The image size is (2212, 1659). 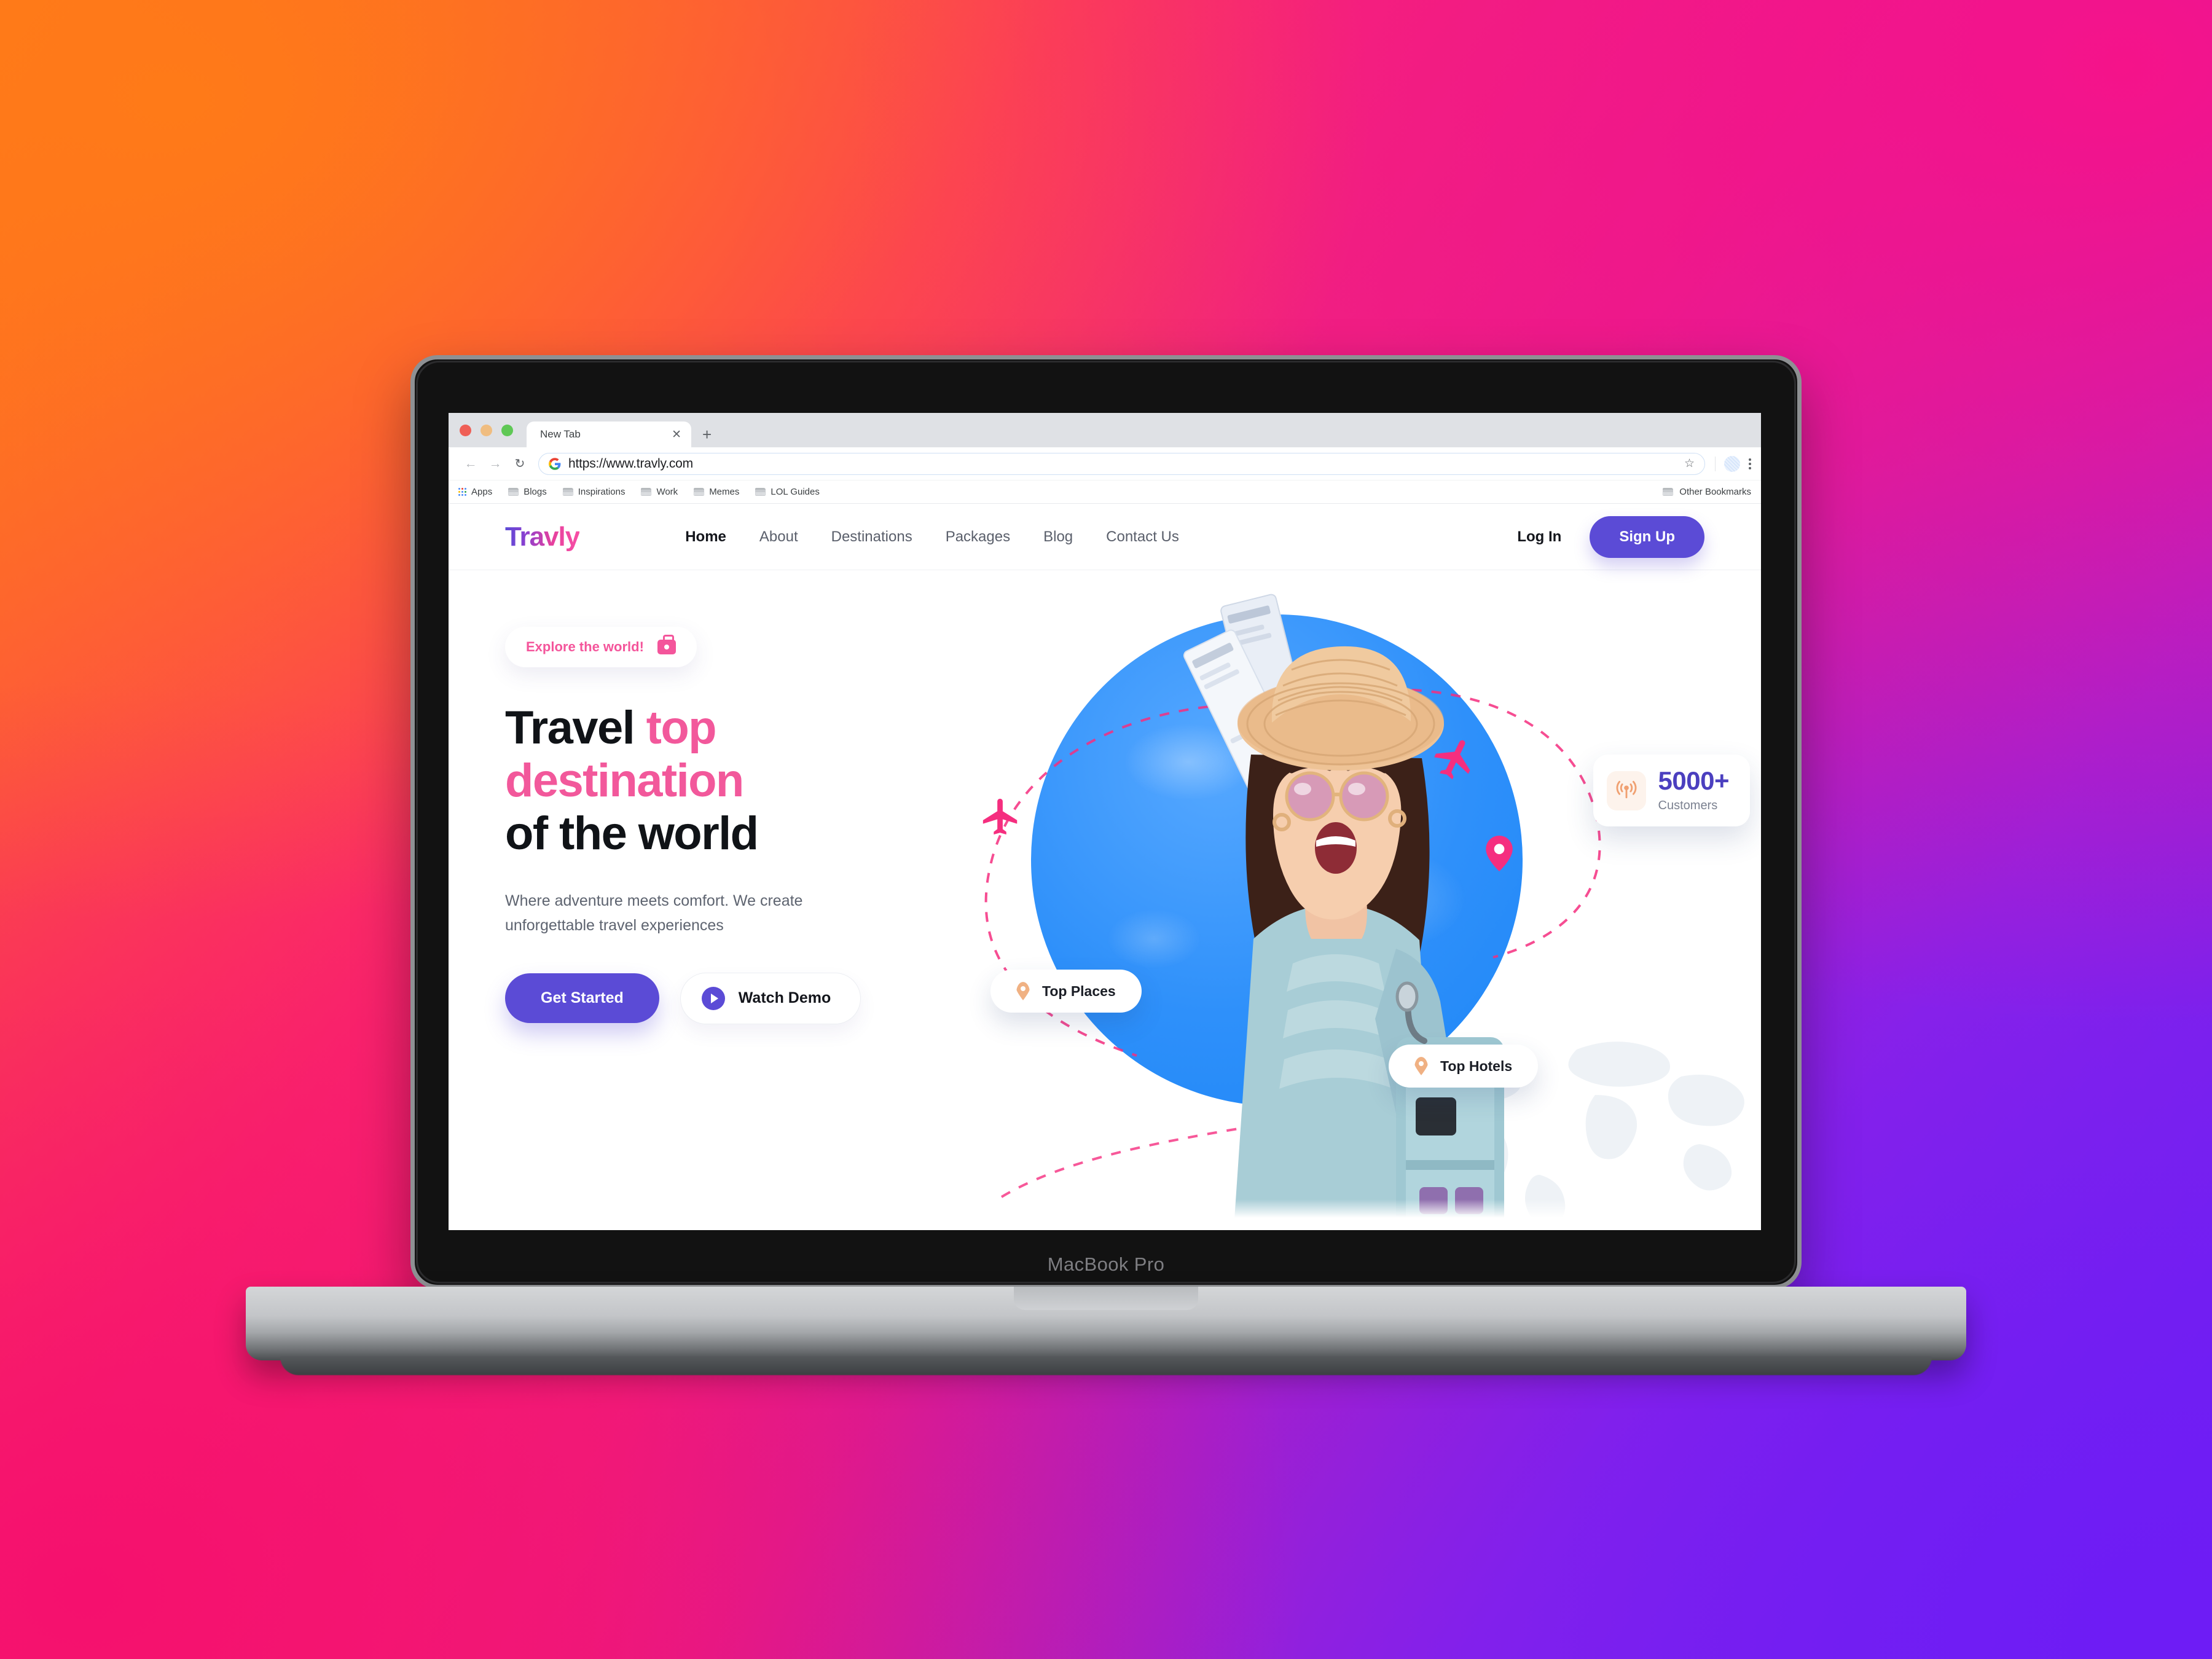 I want to click on headline-part-2: top, so click(x=681, y=728).